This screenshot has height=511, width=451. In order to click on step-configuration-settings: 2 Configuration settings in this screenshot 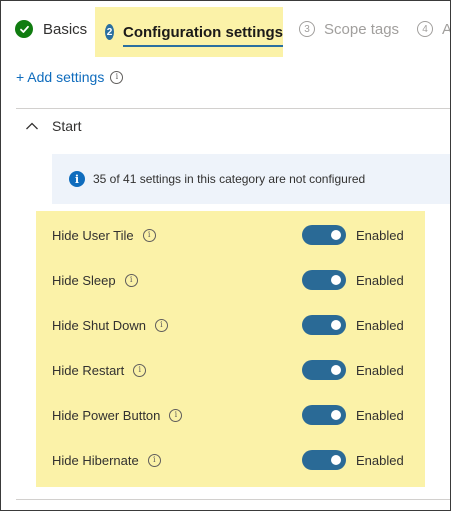, I will do `click(189, 32)`.